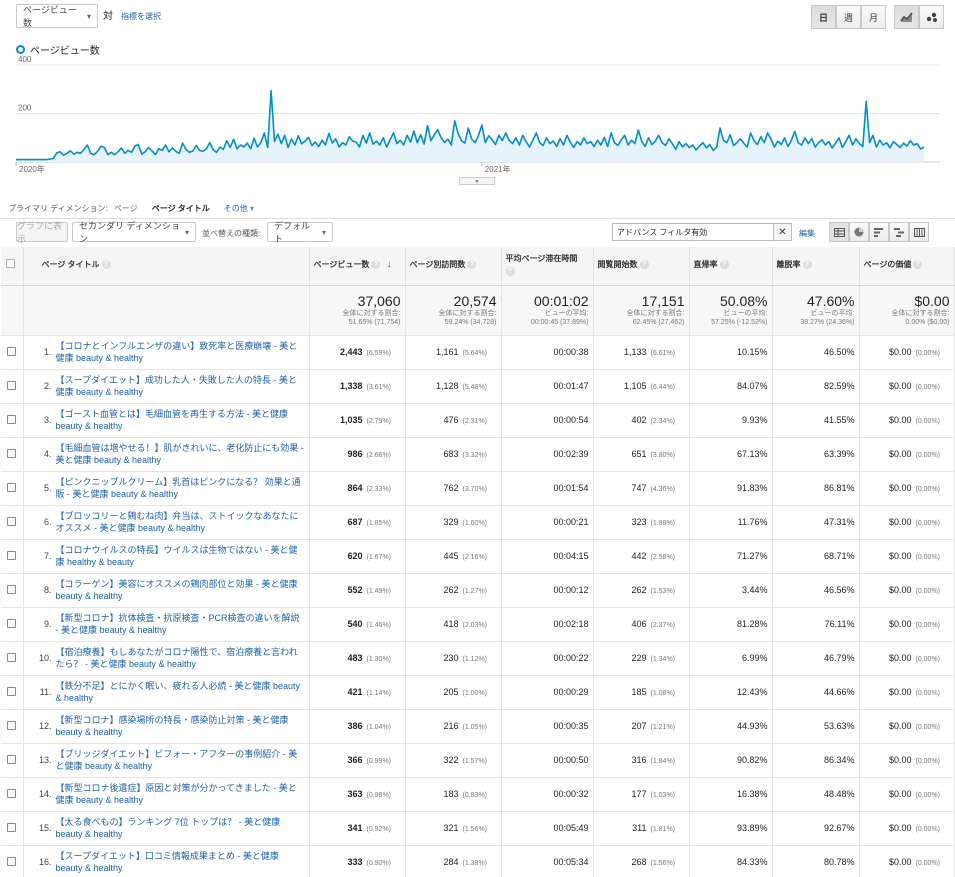  What do you see at coordinates (899, 232) in the screenshot?
I see `comparison-view-icon` at bounding box center [899, 232].